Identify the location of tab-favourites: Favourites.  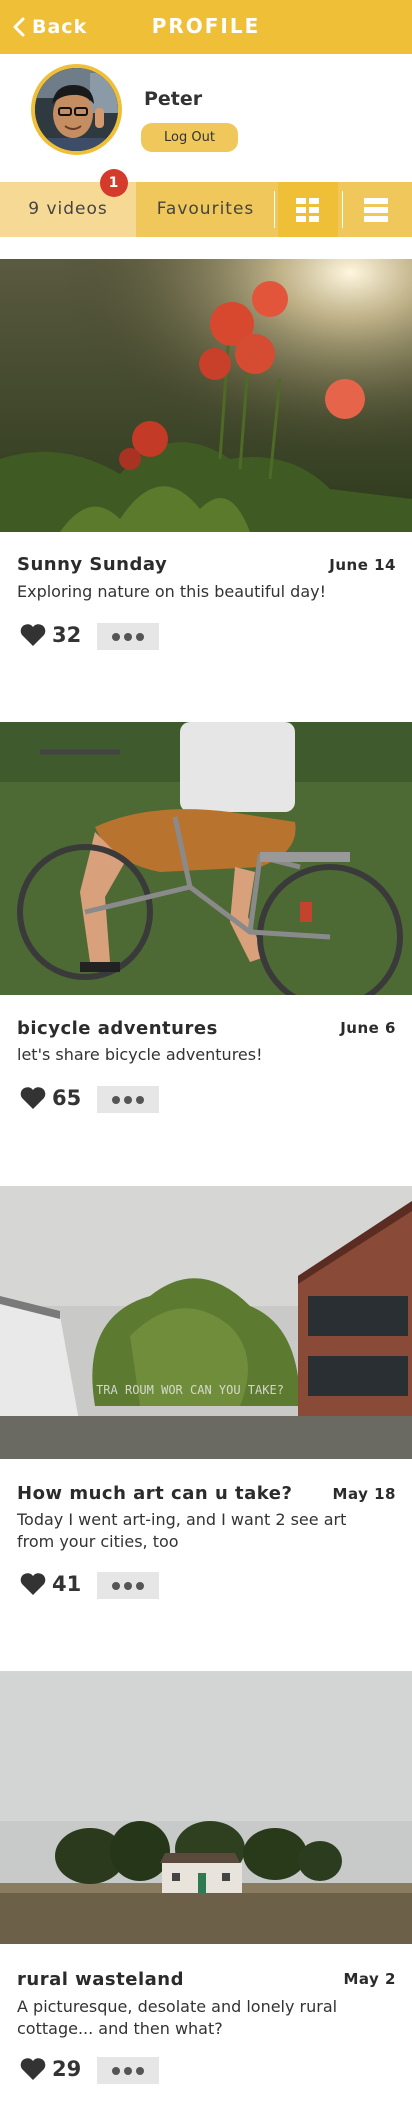
(205, 209).